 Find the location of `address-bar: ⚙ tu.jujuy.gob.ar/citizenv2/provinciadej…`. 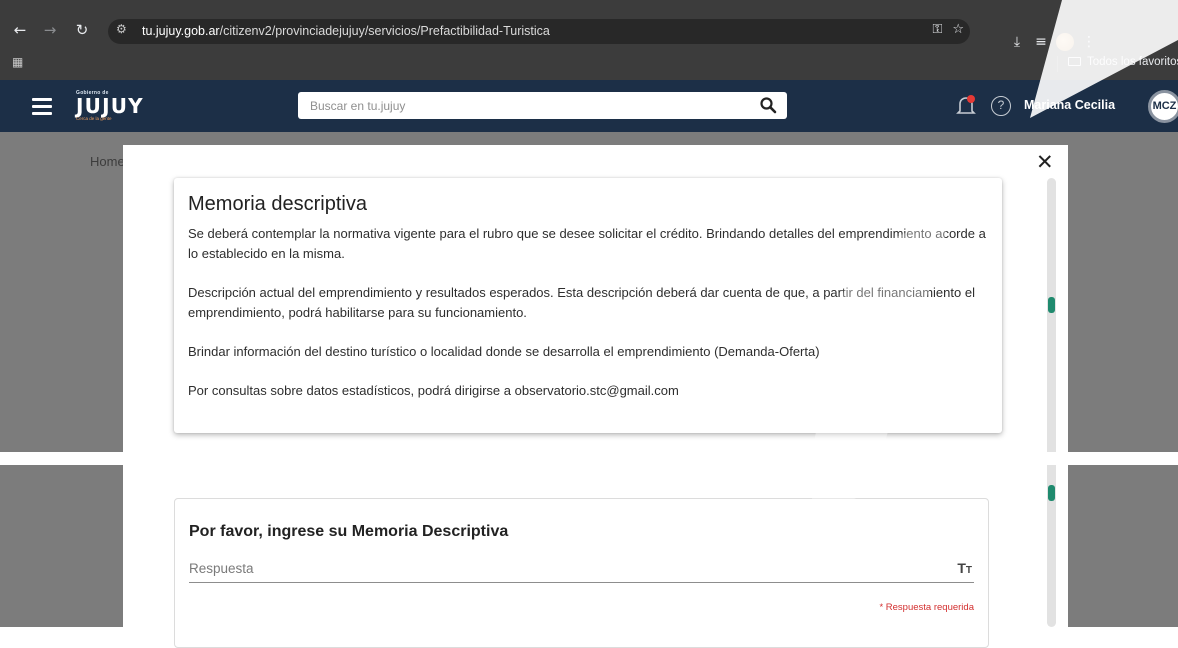

address-bar: ⚙ tu.jujuy.gob.ar/citizenv2/provinciadej… is located at coordinates (539, 31).